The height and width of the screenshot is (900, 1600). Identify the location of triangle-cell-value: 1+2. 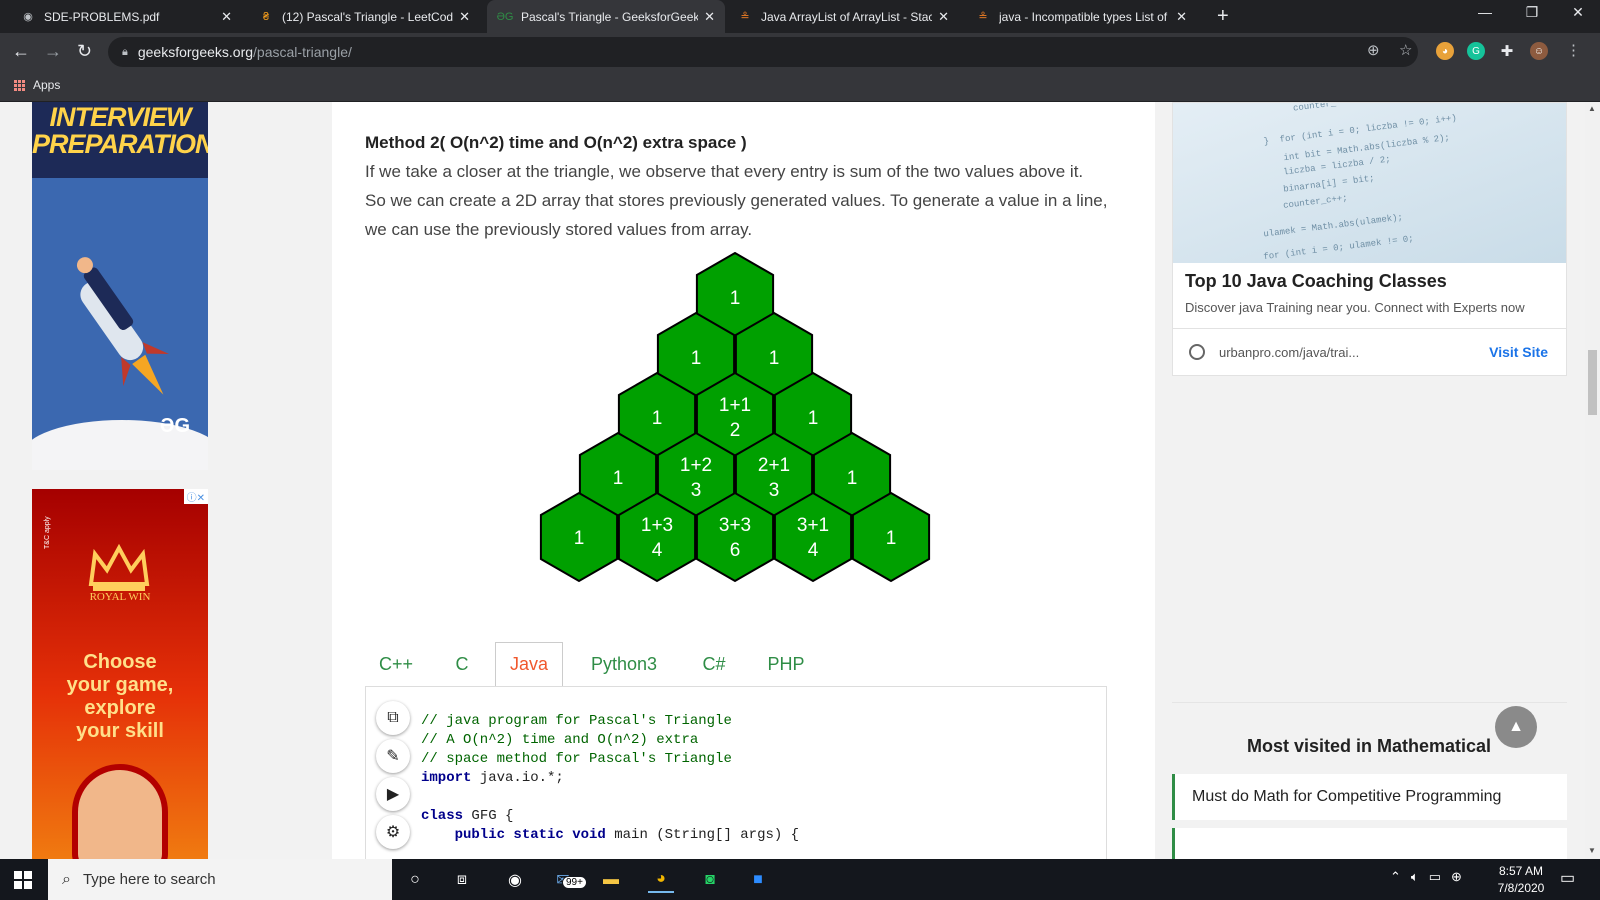
(696, 465).